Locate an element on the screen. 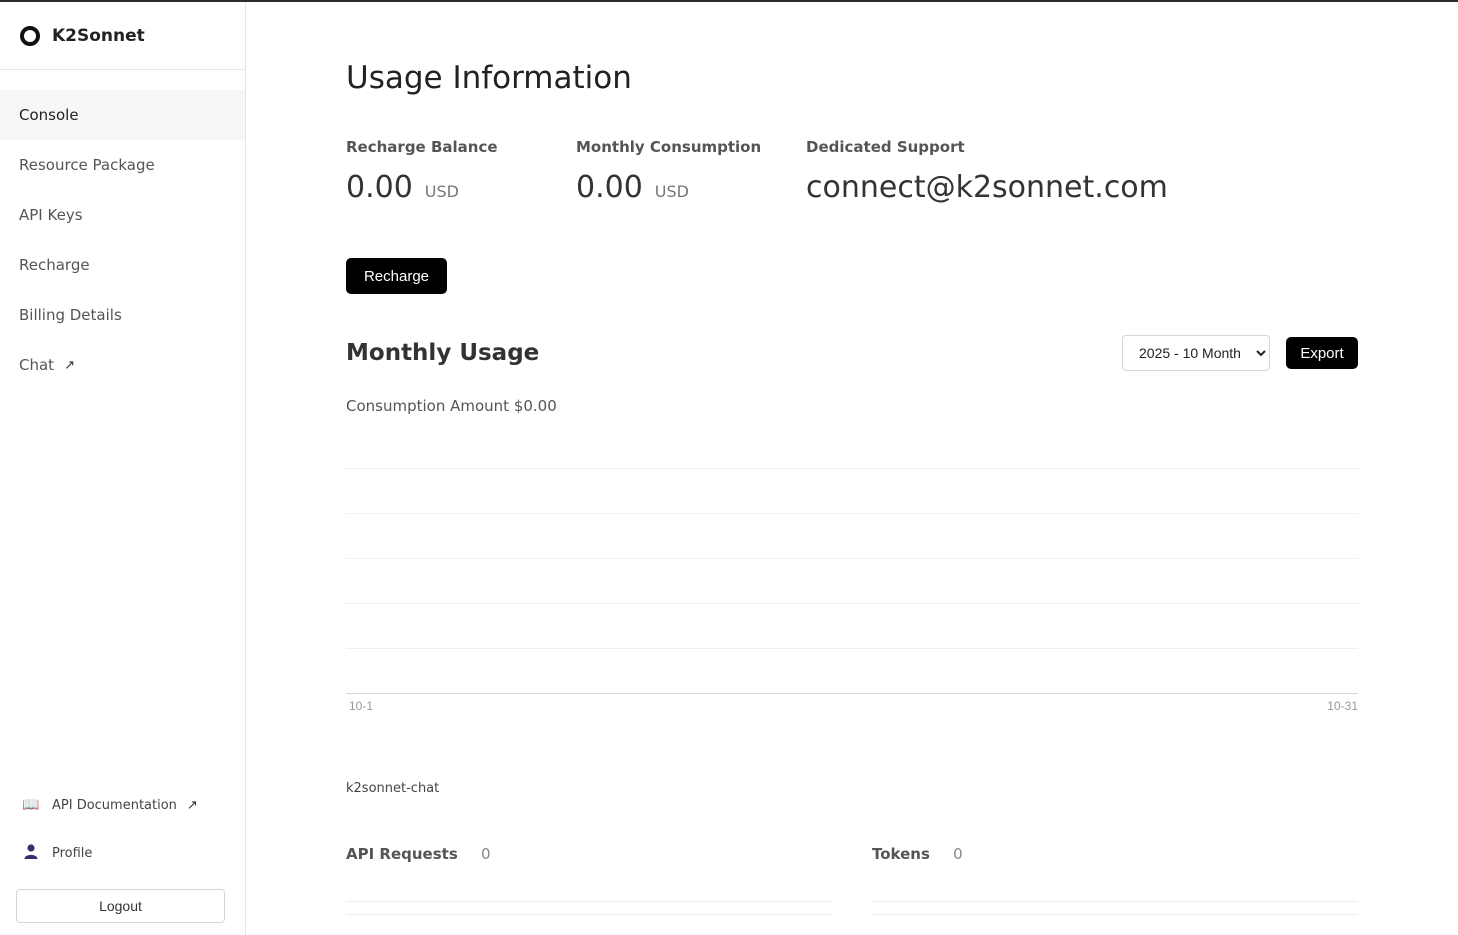 This screenshot has height=935, width=1458. recharge-balance-stat: Recharge Balance 0.00 USD is located at coordinates (422, 171).